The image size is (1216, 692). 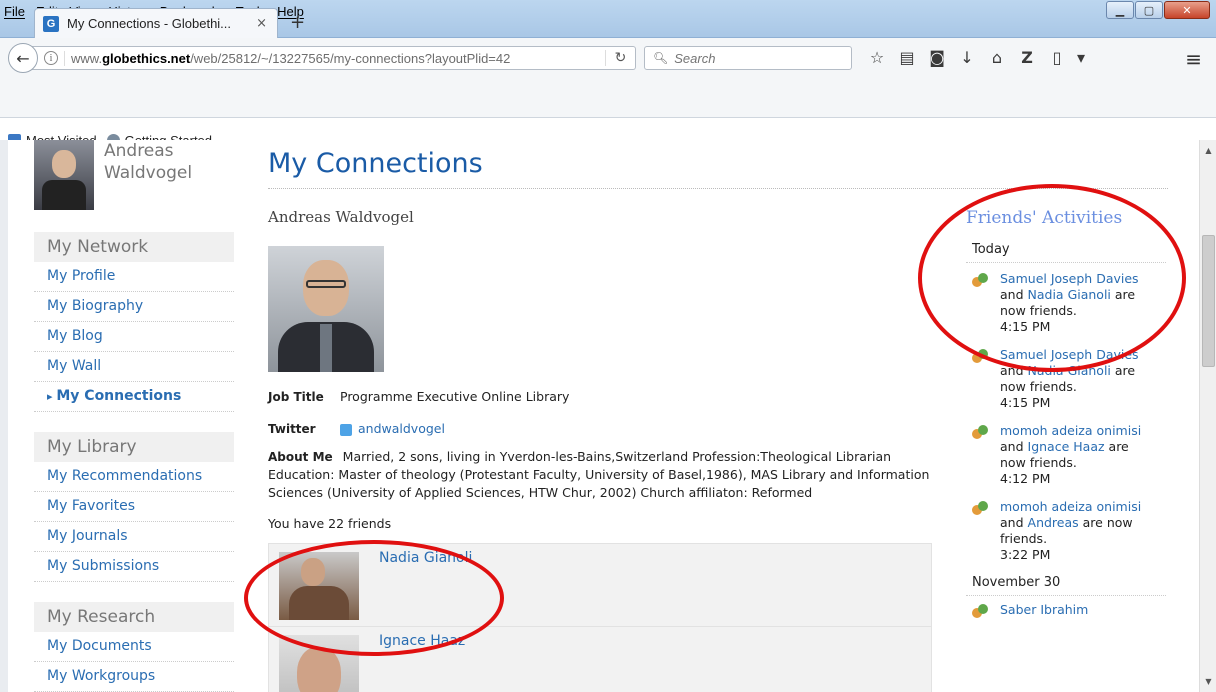 What do you see at coordinates (134, 507) in the screenshot?
I see `sidebar-item-my-favorites: My Favorites` at bounding box center [134, 507].